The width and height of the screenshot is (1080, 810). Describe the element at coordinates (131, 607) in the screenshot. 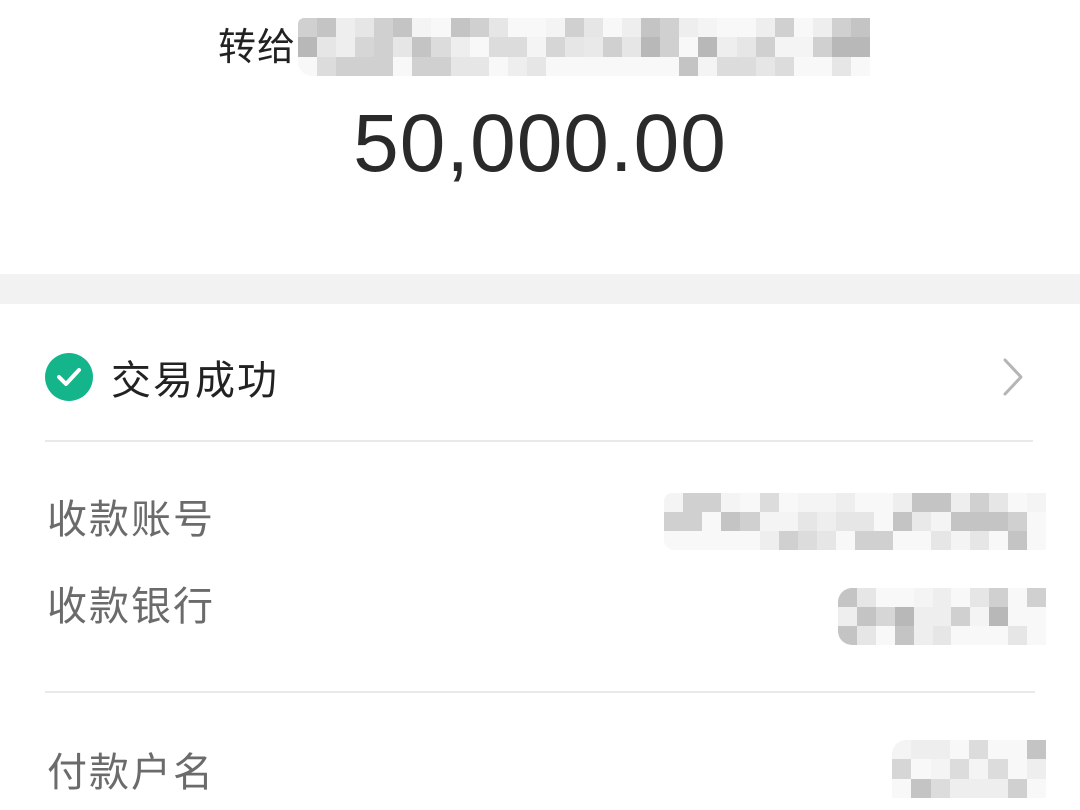

I see `receiving-bank-label: 收款银行` at that location.